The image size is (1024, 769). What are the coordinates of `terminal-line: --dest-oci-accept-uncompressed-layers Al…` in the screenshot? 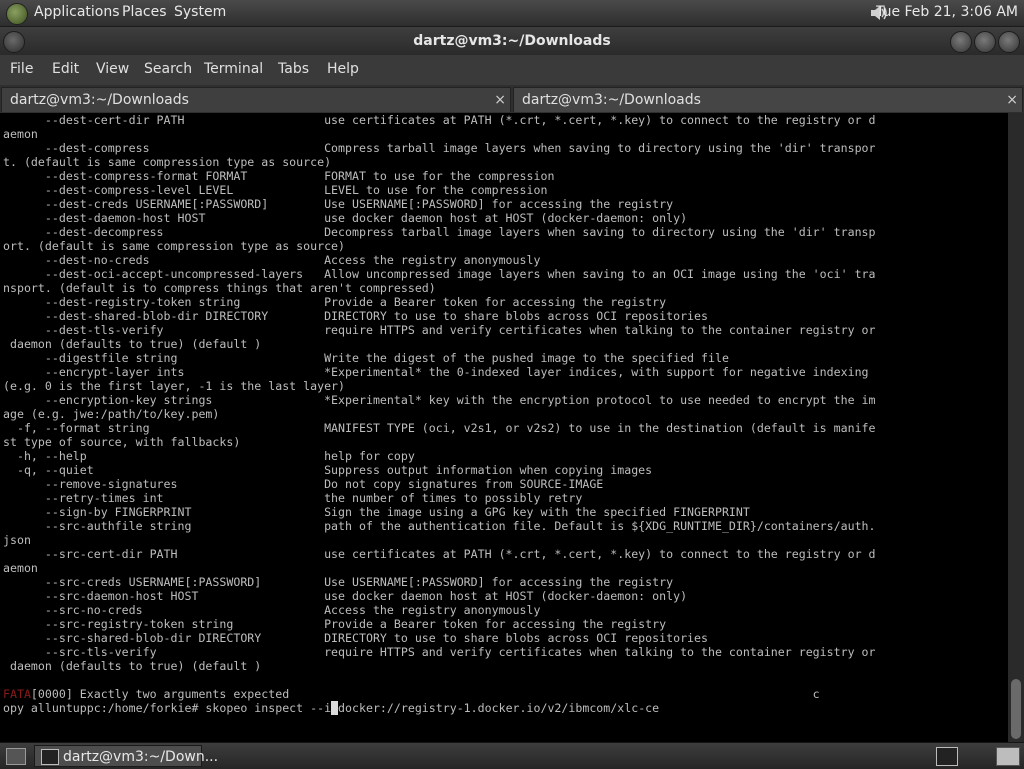 It's located at (460, 274).